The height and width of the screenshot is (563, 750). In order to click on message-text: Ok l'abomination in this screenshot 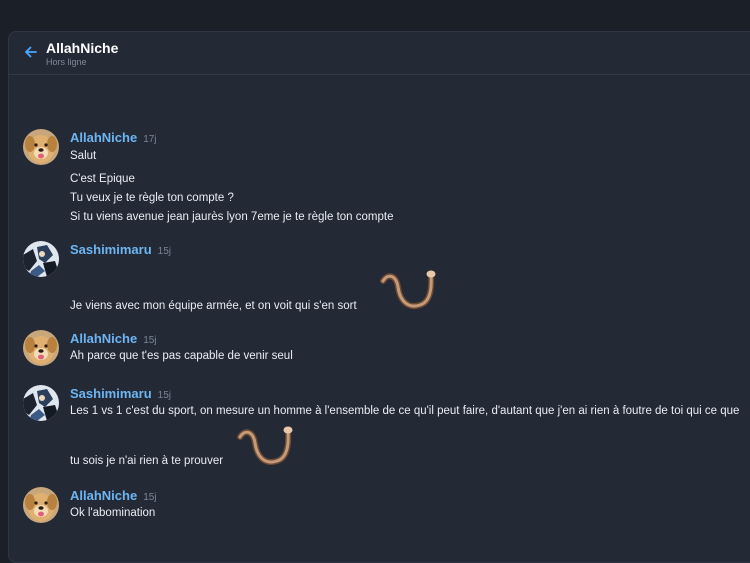, I will do `click(113, 513)`.